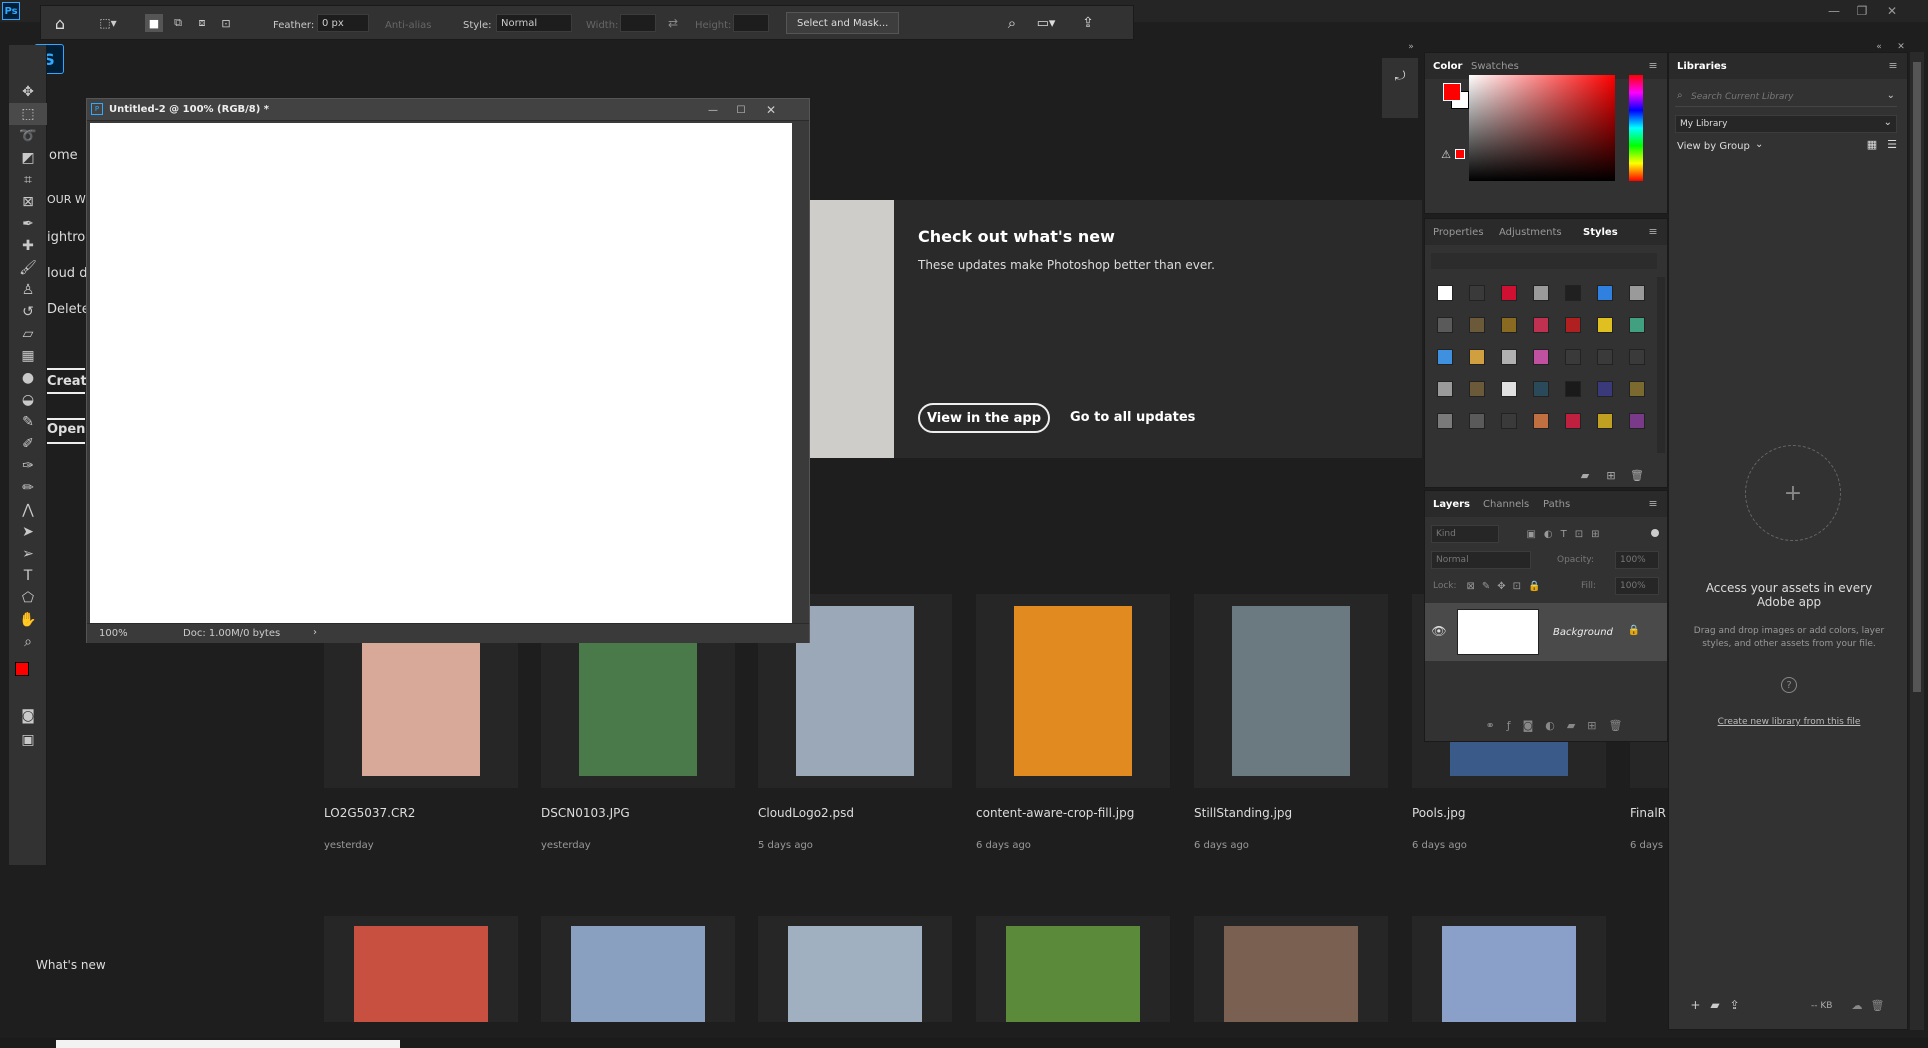 The height and width of the screenshot is (1048, 1928). Describe the element at coordinates (154, 23) in the screenshot. I see `new-selection-icon: ■` at that location.